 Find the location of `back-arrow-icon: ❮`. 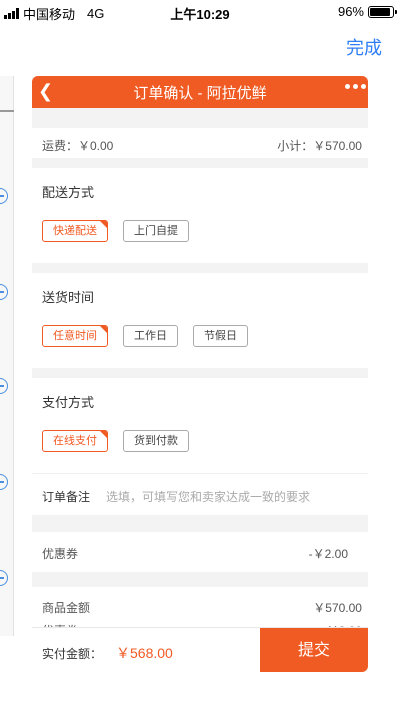

back-arrow-icon: ❮ is located at coordinates (45, 91).